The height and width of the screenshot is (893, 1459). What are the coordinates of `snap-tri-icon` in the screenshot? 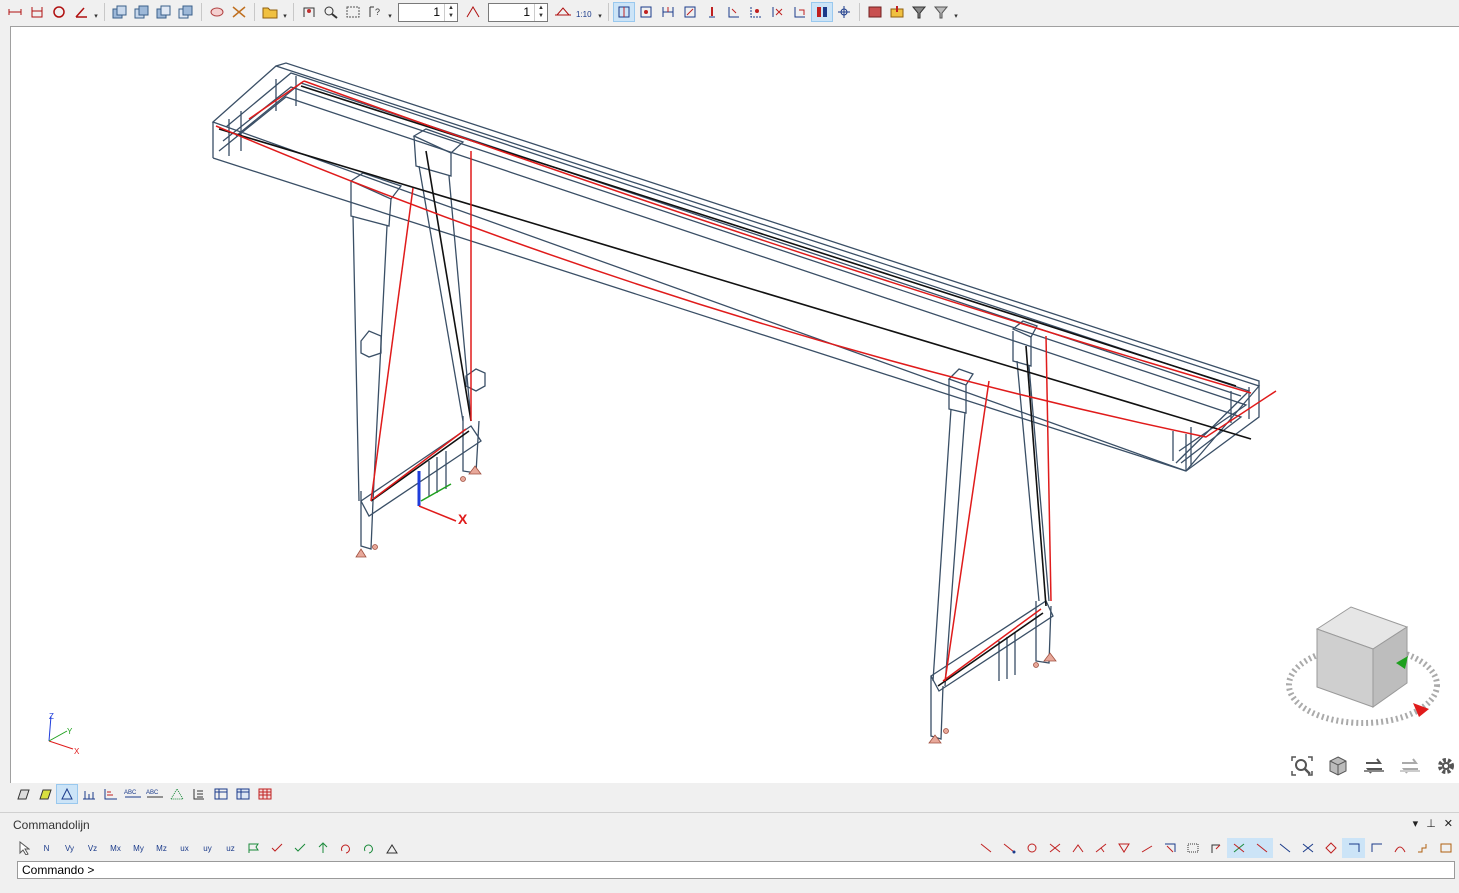 It's located at (1123, 848).